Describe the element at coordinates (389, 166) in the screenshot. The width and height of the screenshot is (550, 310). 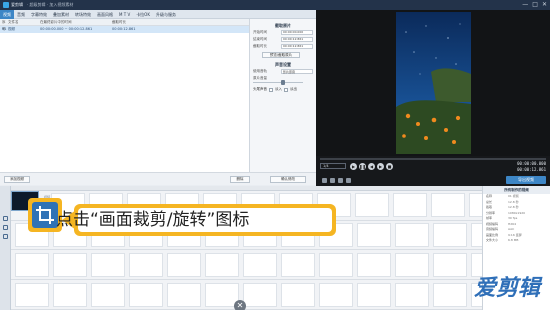
I see `stop-icon: ■` at that location.